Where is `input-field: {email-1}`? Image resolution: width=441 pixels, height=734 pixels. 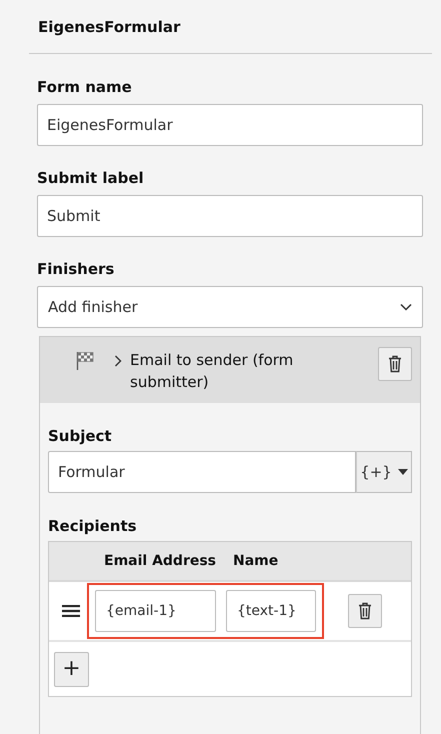
input-field: {email-1} is located at coordinates (155, 611).